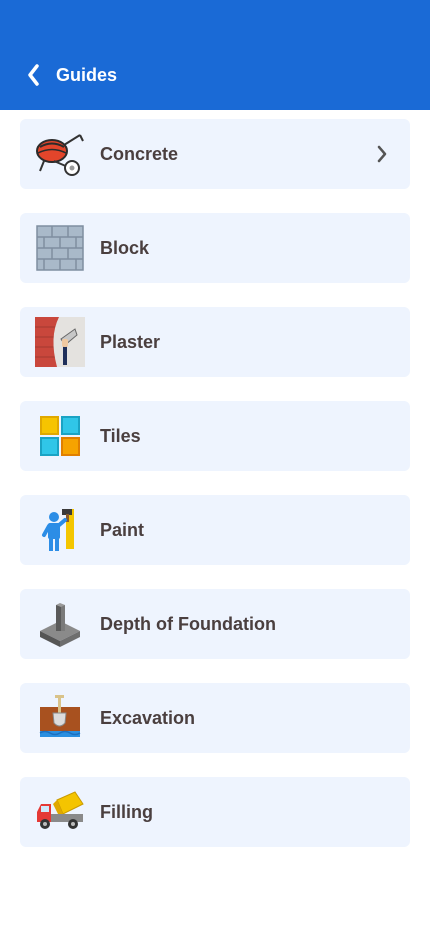 Image resolution: width=430 pixels, height=932 pixels. I want to click on guide-item-concrete: Concrete, so click(215, 154).